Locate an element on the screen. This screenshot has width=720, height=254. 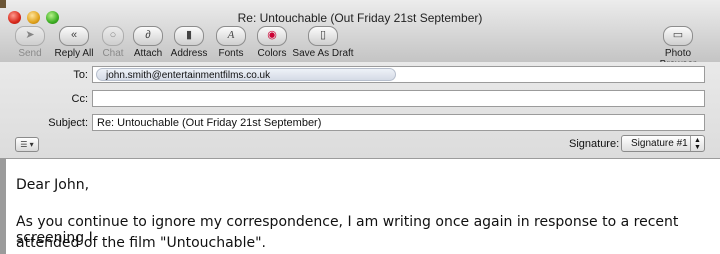
subject-label: Subject: is located at coordinates (68, 123).